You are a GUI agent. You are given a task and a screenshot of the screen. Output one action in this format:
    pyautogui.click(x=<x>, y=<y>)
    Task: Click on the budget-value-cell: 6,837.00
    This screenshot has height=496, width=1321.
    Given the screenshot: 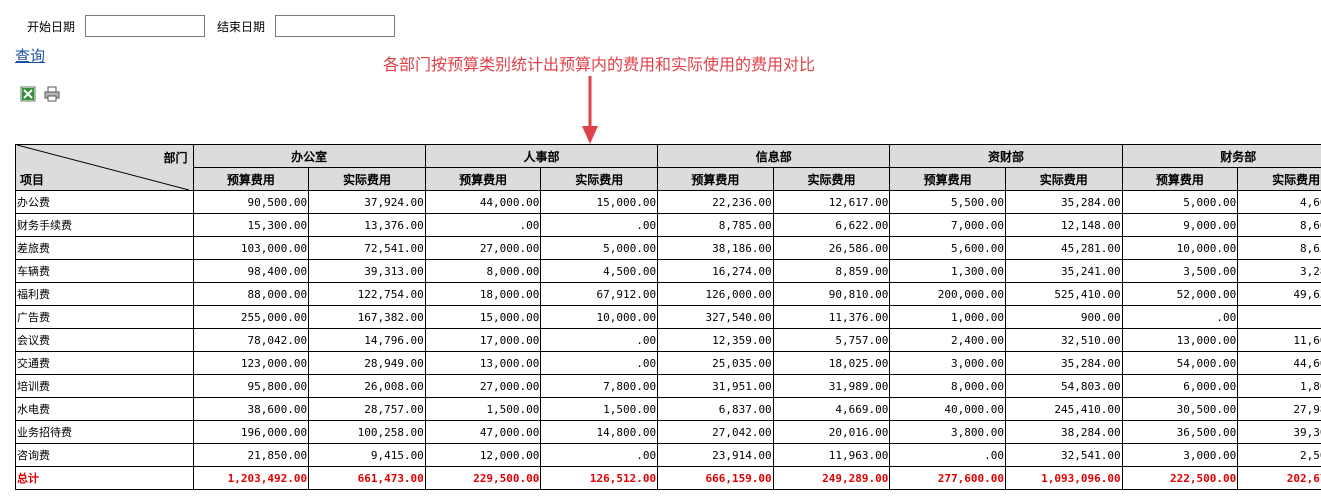 What is the action you would take?
    pyautogui.click(x=715, y=409)
    